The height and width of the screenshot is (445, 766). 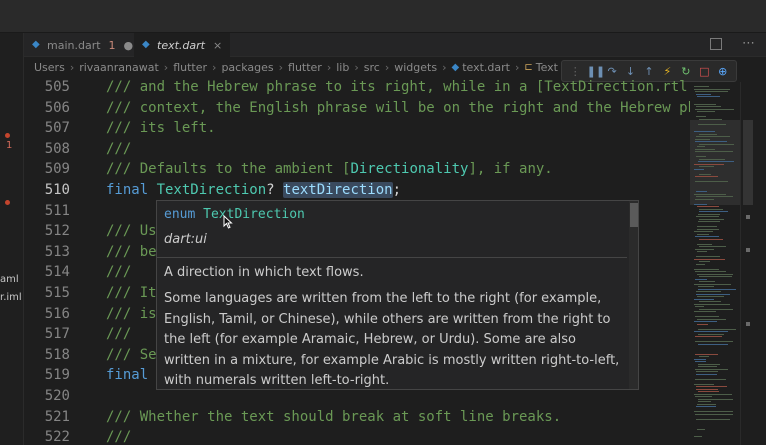 What do you see at coordinates (57, 87) in the screenshot?
I see `line-number: 505` at bounding box center [57, 87].